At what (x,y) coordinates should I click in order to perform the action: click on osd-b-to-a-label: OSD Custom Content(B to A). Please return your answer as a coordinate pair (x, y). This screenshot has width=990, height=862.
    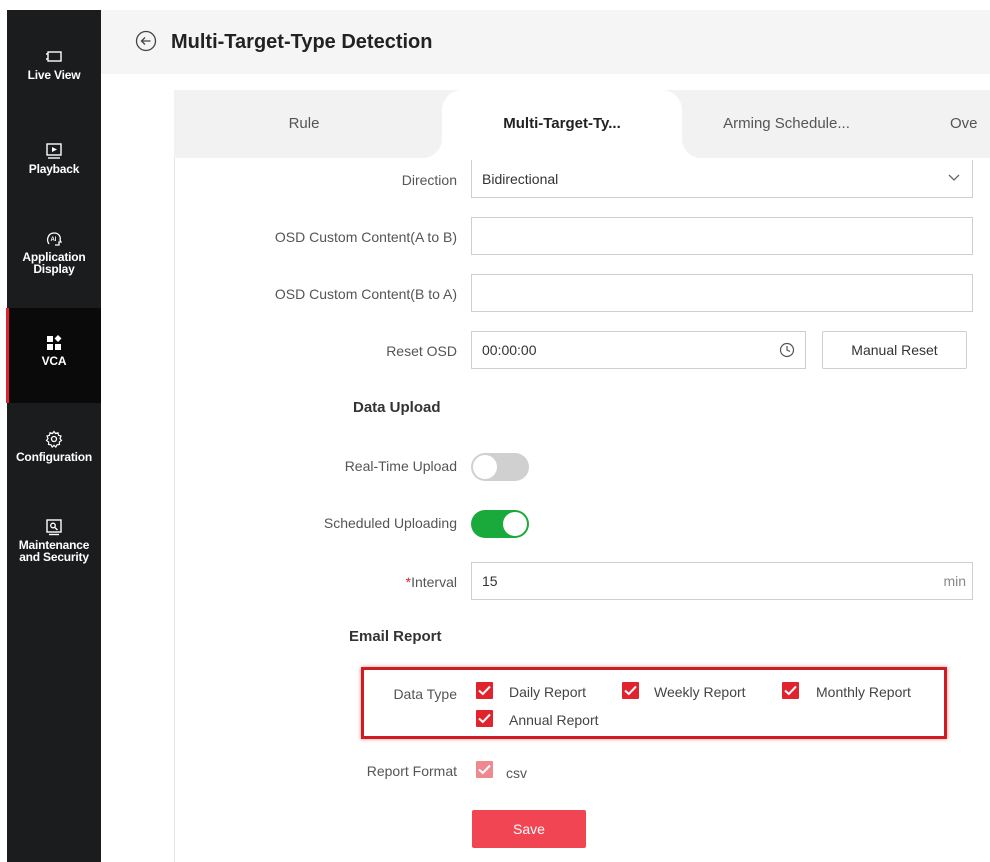
    Looking at the image, I should click on (365, 294).